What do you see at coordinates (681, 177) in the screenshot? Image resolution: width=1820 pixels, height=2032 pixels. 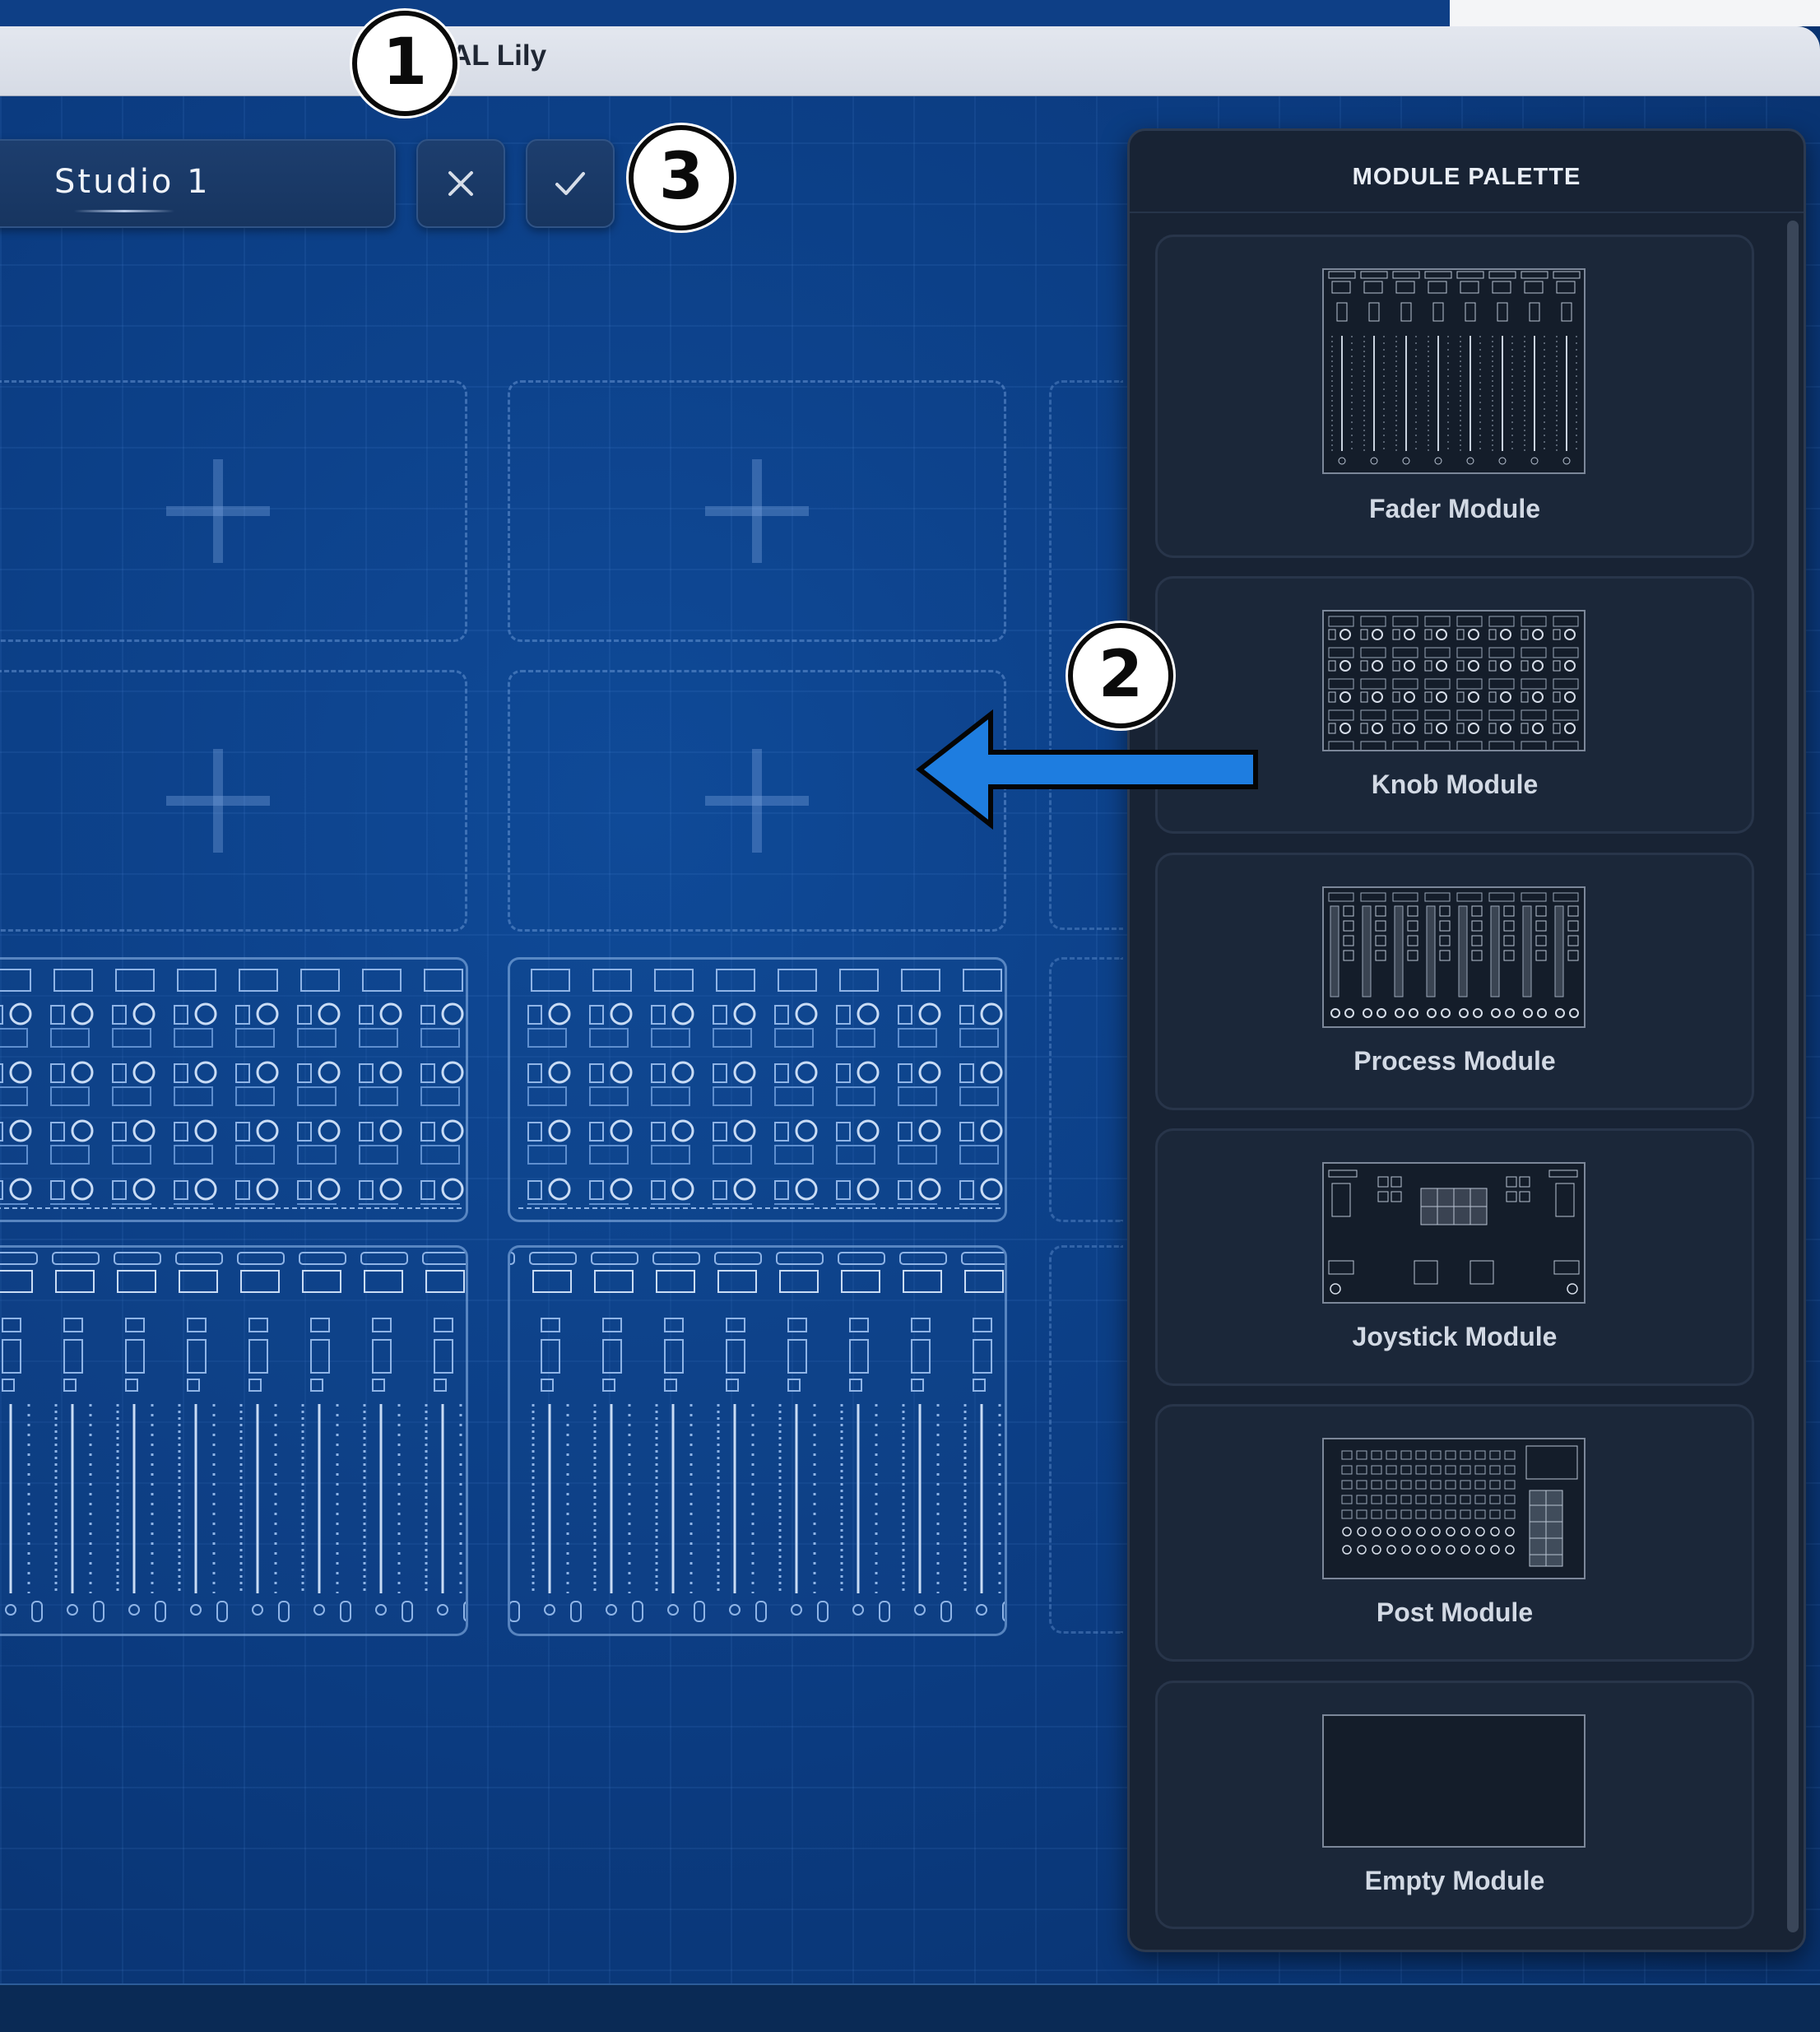 I see `callout-3: 3` at bounding box center [681, 177].